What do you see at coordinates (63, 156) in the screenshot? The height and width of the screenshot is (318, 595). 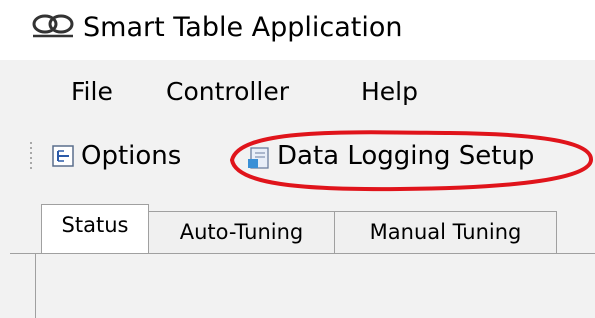 I see `options-icon` at bounding box center [63, 156].